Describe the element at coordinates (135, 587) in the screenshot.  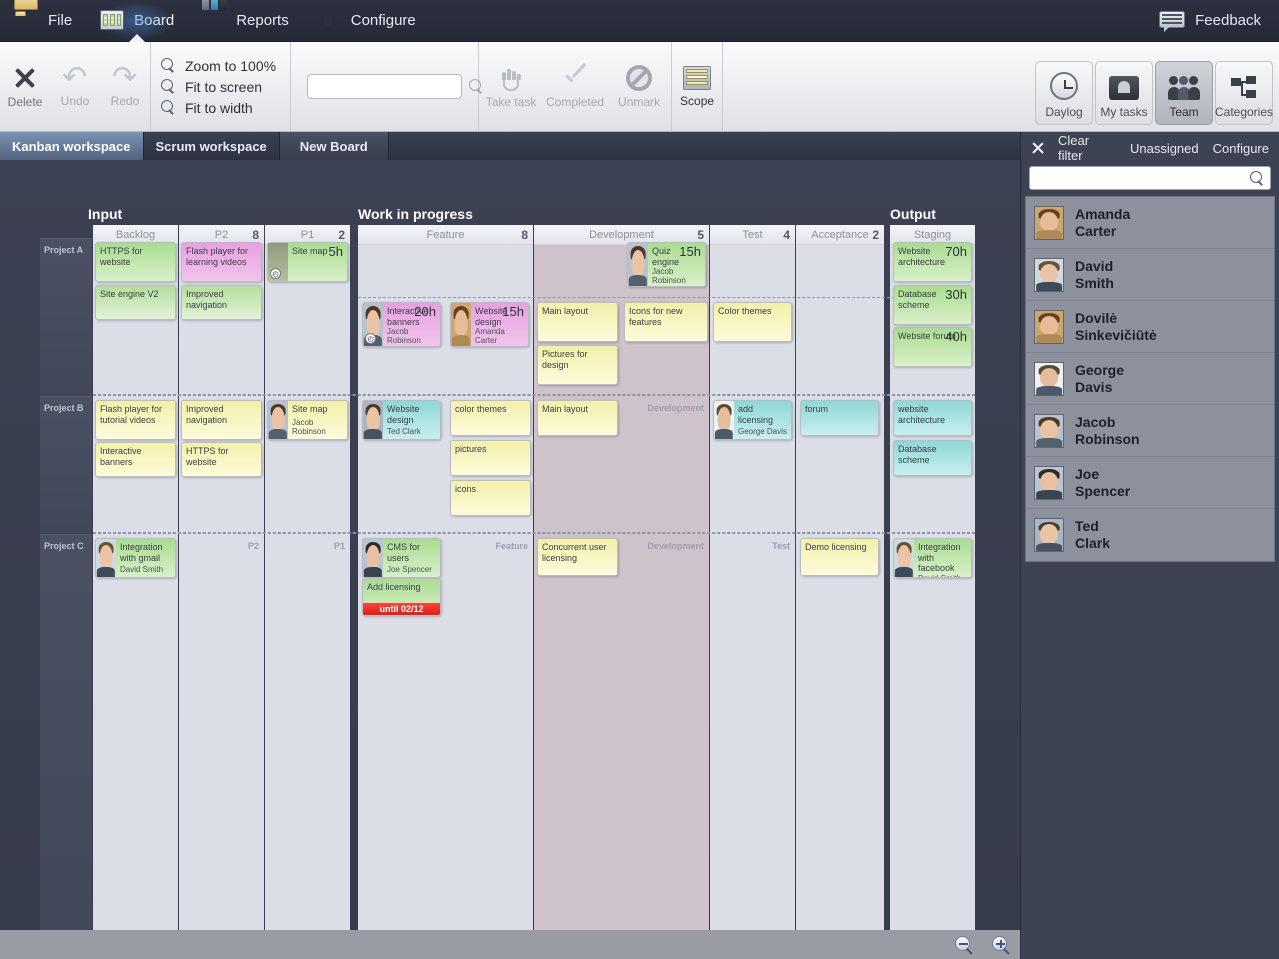
I see `column-body: BacklogBacklogBacklog` at that location.